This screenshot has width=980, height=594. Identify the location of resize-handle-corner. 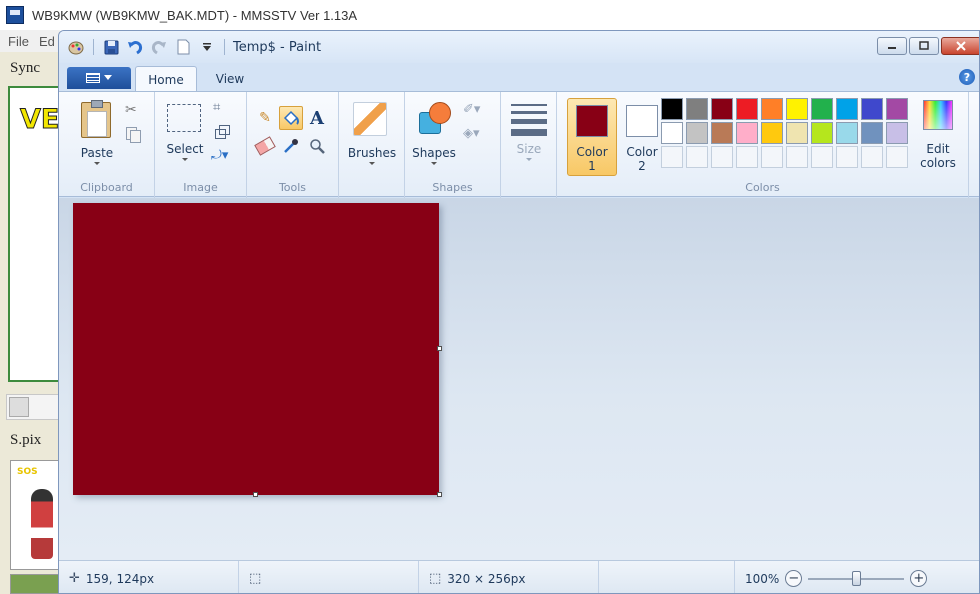
(439, 494).